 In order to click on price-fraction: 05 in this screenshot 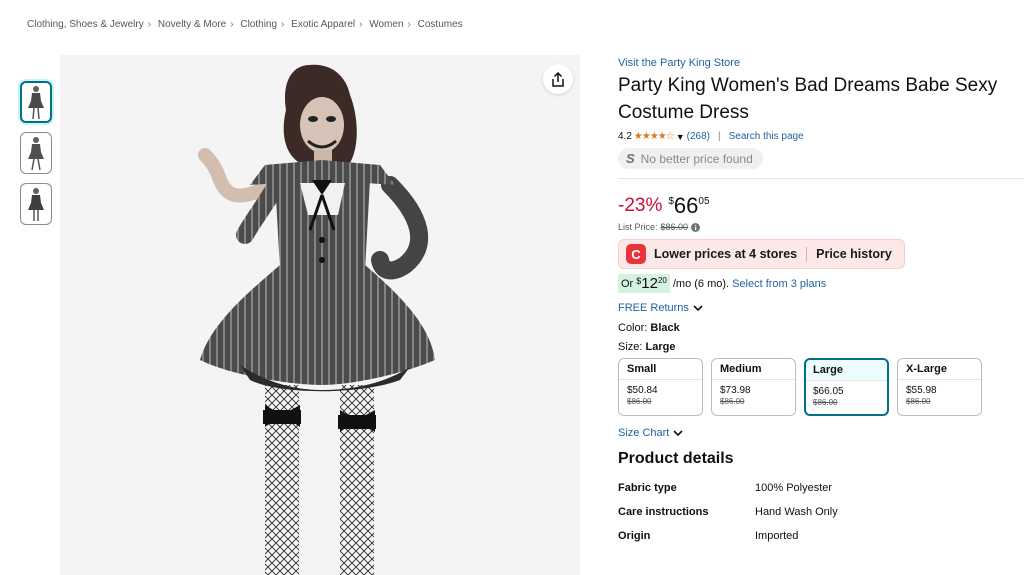, I will do `click(704, 201)`.